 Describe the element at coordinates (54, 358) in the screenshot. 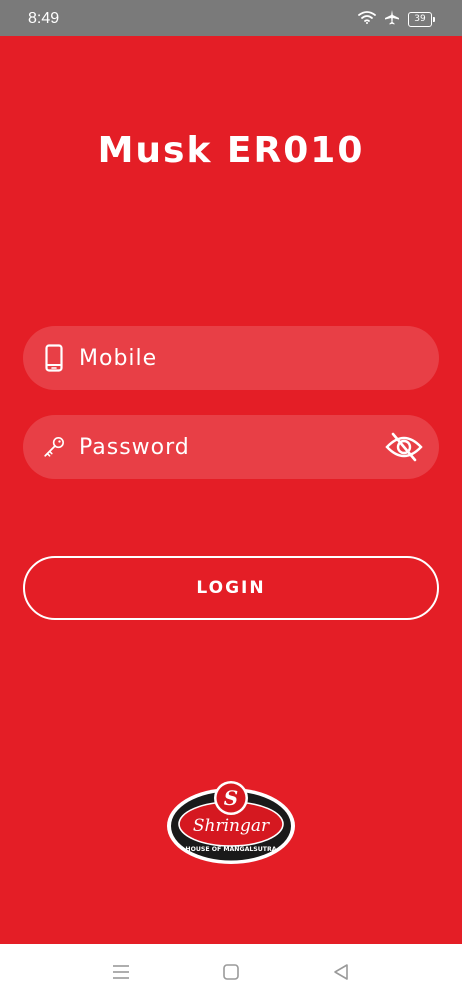

I see `phone-icon` at that location.